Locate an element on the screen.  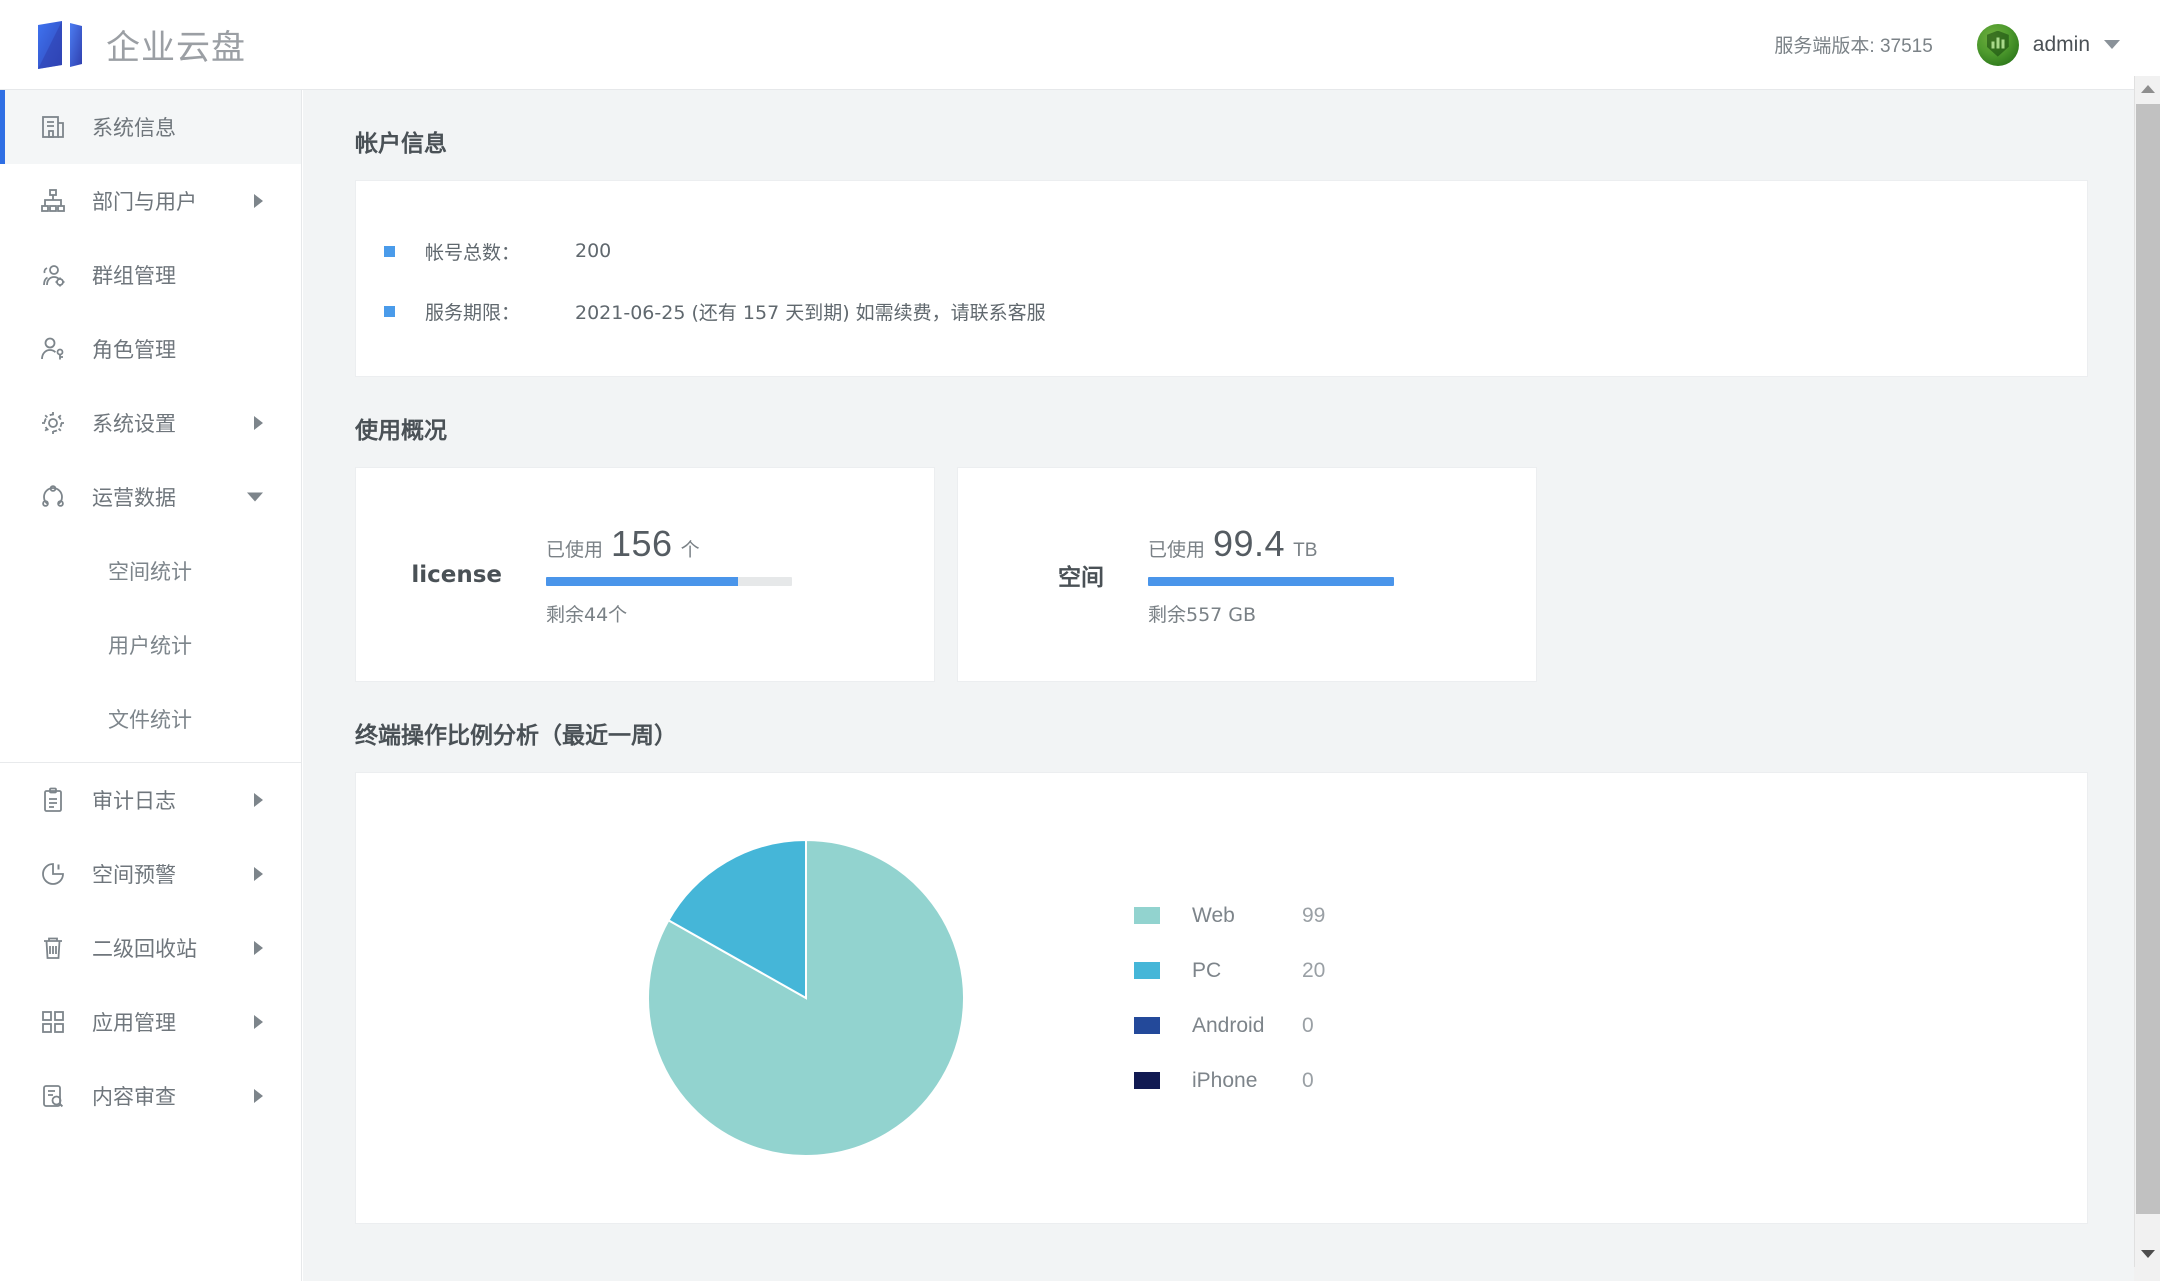
user-role-icon is located at coordinates (53, 349).